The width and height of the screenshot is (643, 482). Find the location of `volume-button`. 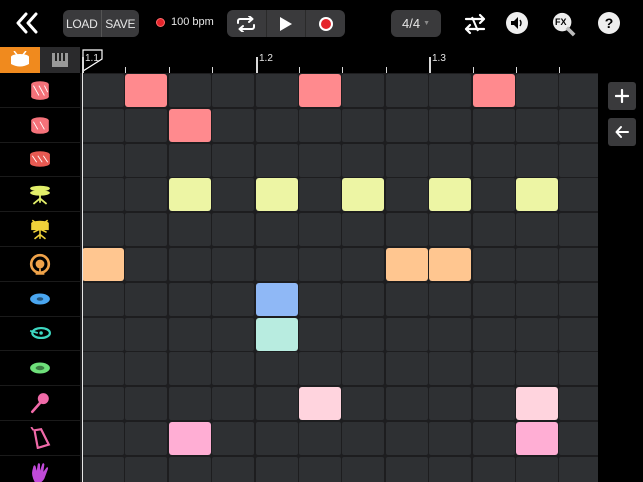

volume-button is located at coordinates (517, 23).